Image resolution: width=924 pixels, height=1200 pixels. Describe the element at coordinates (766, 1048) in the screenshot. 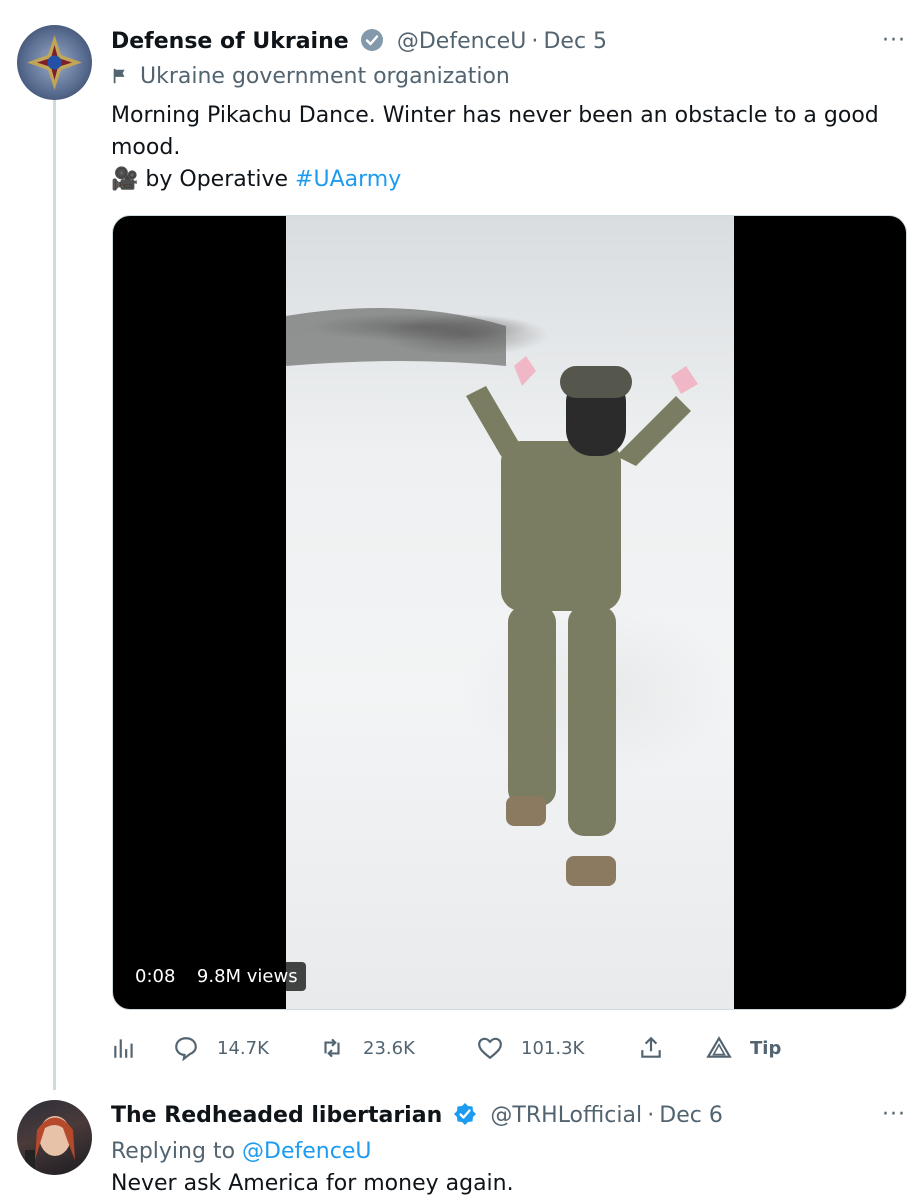

I see `tip-label: Tip` at that location.